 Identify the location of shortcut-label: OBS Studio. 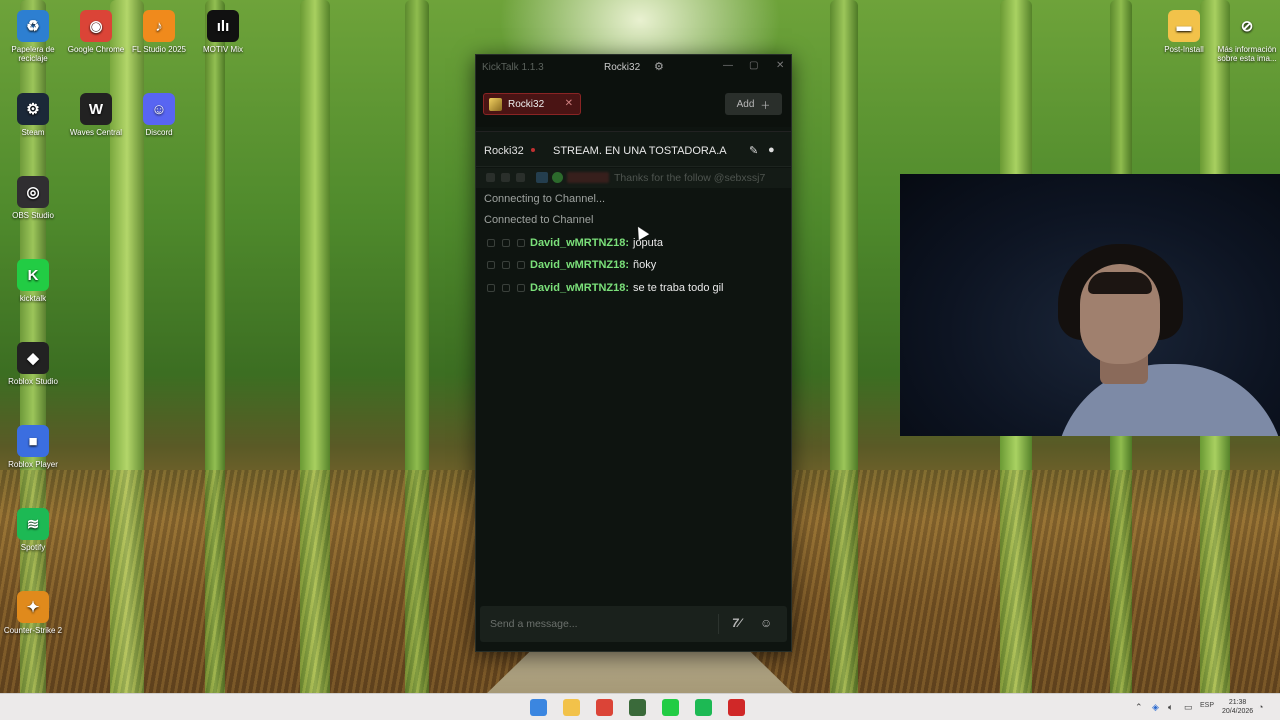
(33, 215).